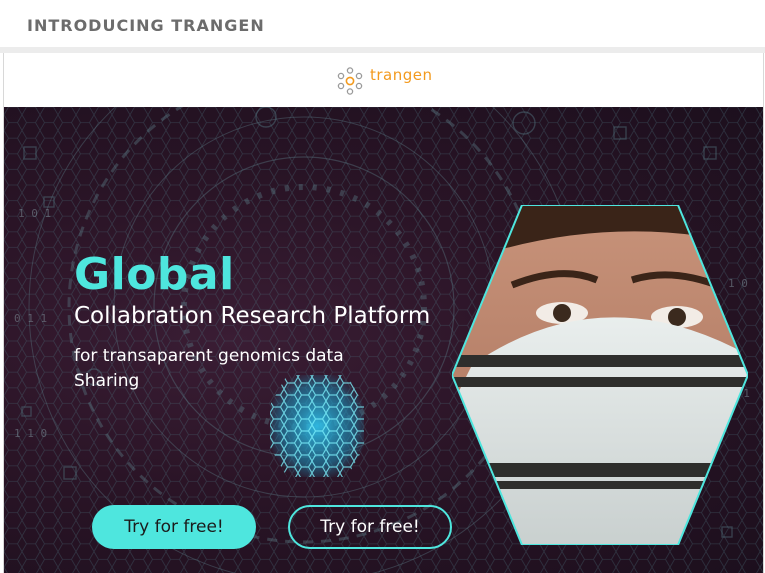 The height and width of the screenshot is (573, 765). I want to click on hero-tagline: for transaparent genomics data Sharing, so click(234, 369).